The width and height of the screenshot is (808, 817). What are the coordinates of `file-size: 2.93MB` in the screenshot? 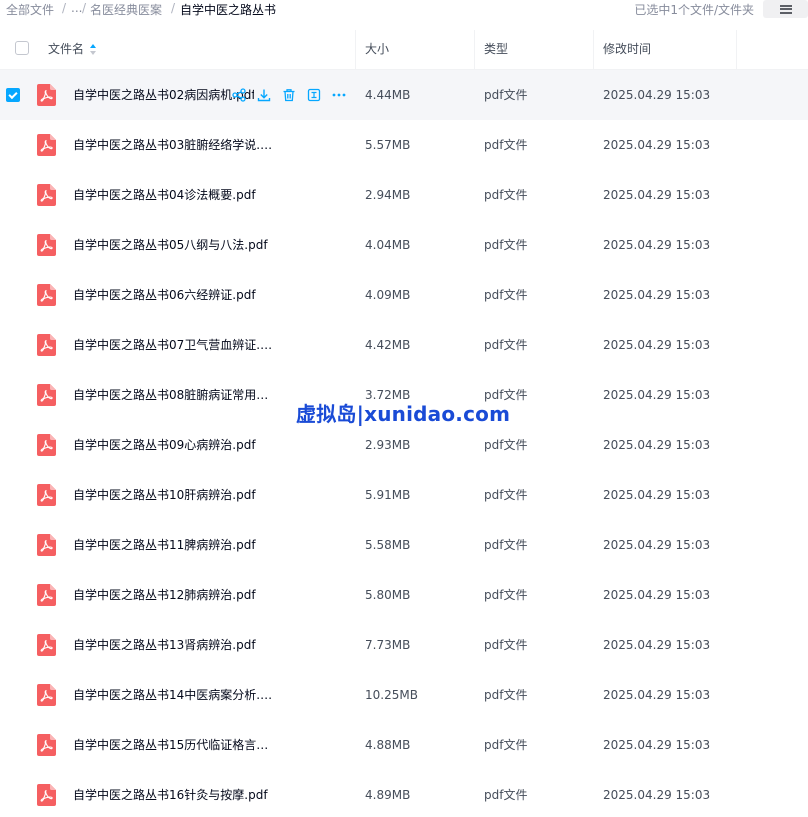 It's located at (388, 445).